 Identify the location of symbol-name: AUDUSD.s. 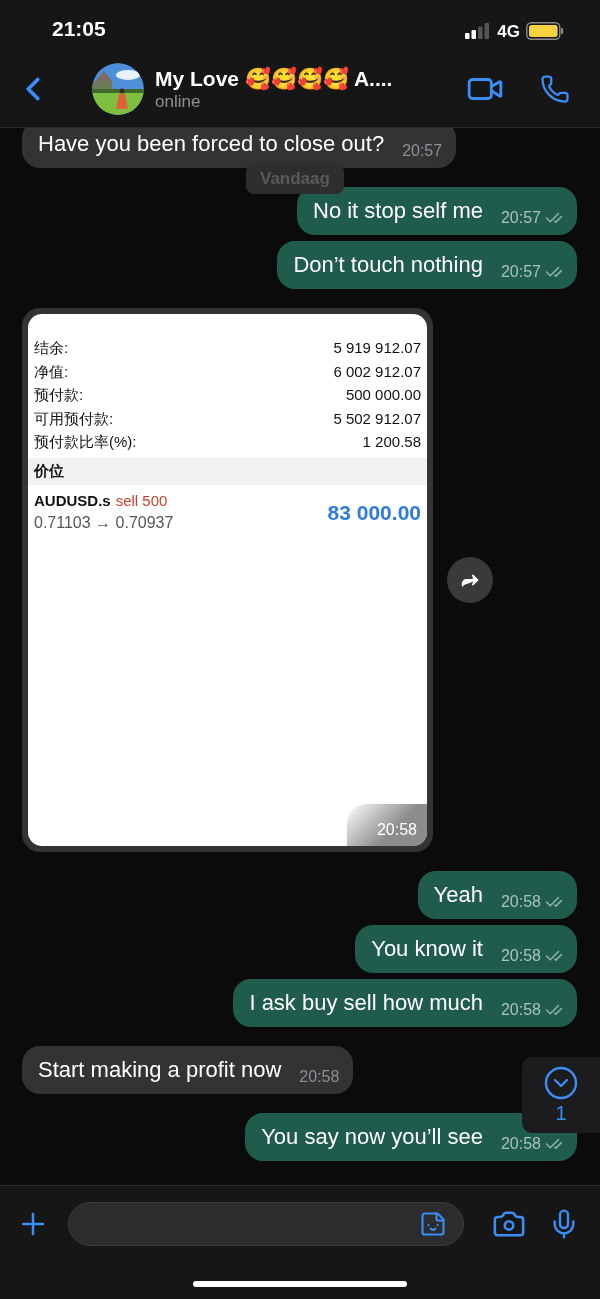
(72, 500).